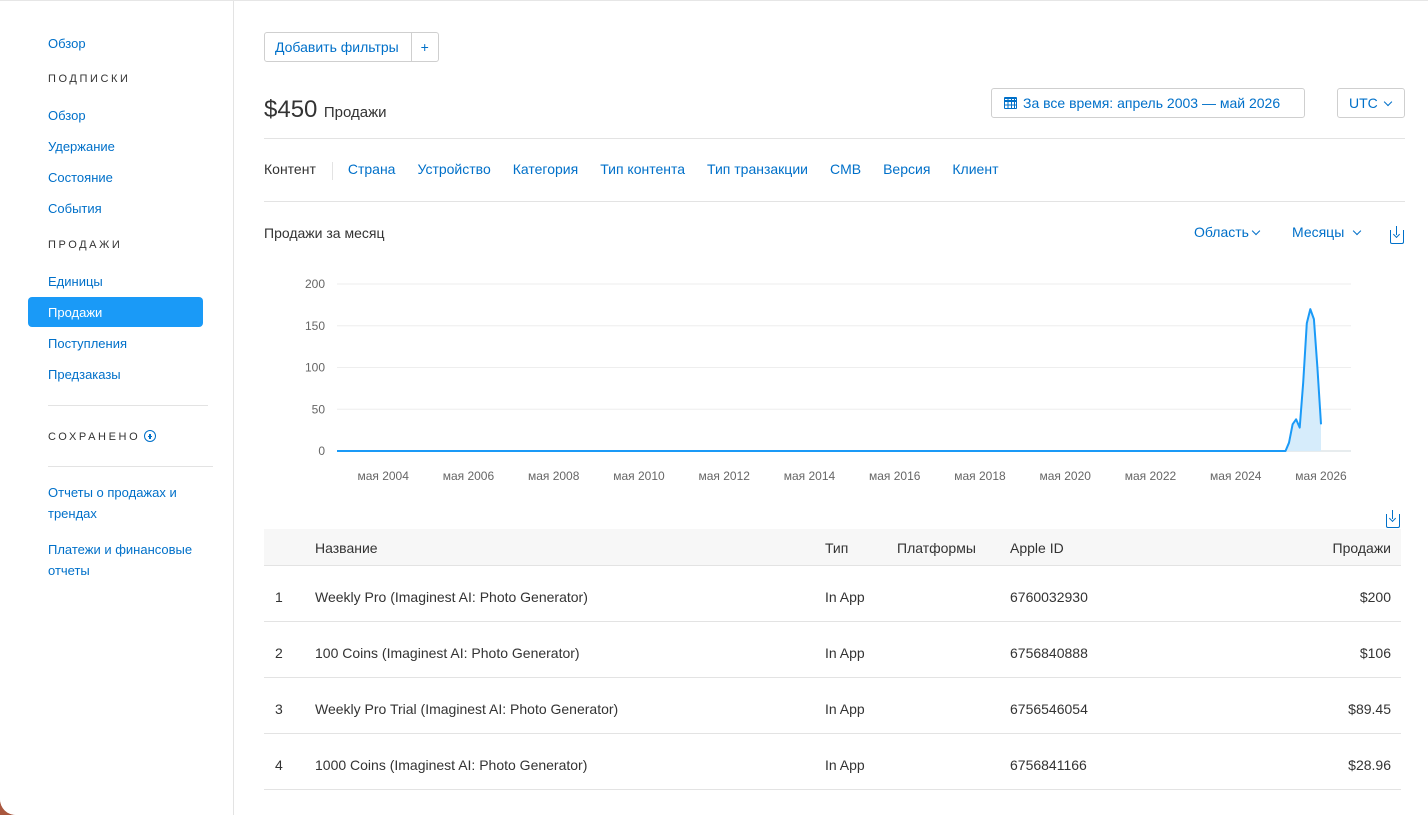 The image size is (1428, 815). Describe the element at coordinates (545, 181) in the screenshot. I see `tab-category: Категория` at that location.